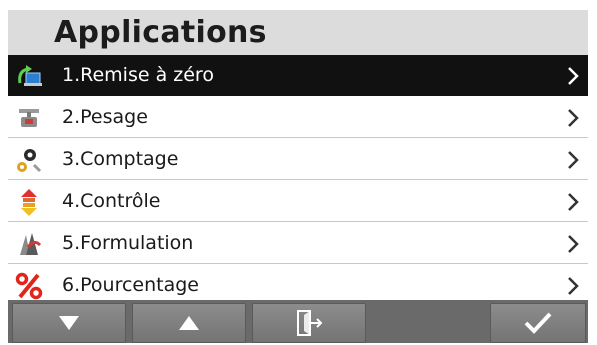 This screenshot has width=597, height=345. What do you see at coordinates (29, 118) in the screenshot?
I see `weighing-scale-icon` at bounding box center [29, 118].